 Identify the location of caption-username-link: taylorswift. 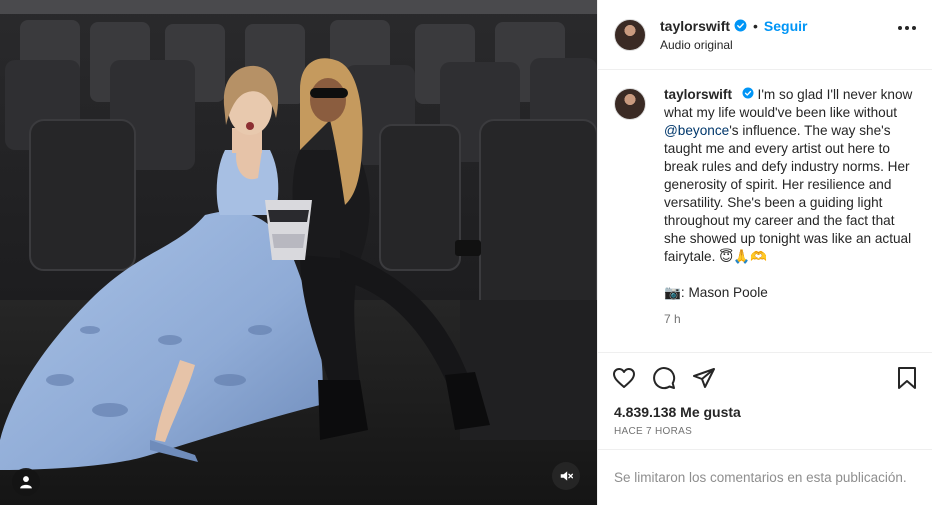
(698, 94).